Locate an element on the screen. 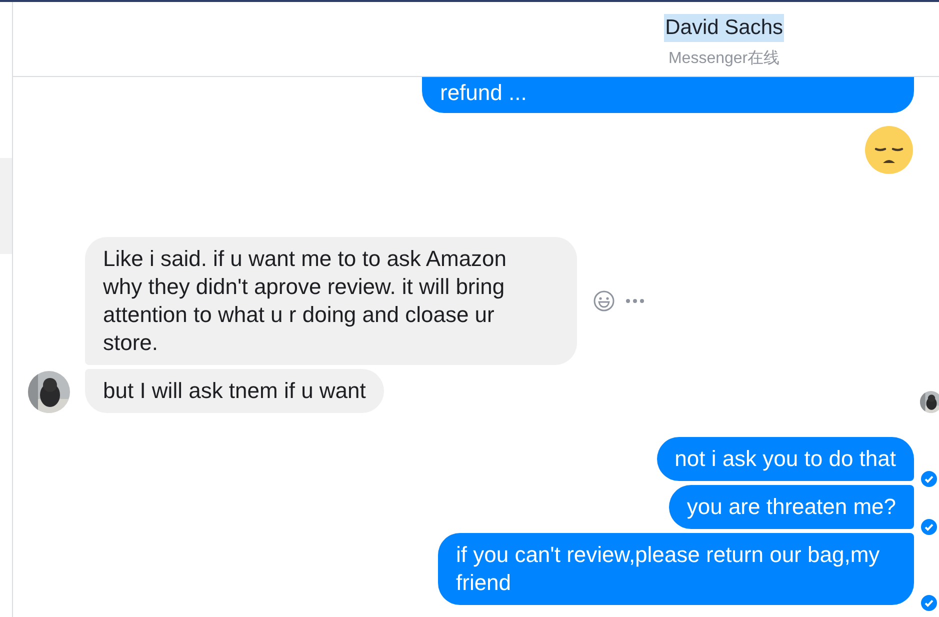  contact-name: David Sachs is located at coordinates (724, 28).